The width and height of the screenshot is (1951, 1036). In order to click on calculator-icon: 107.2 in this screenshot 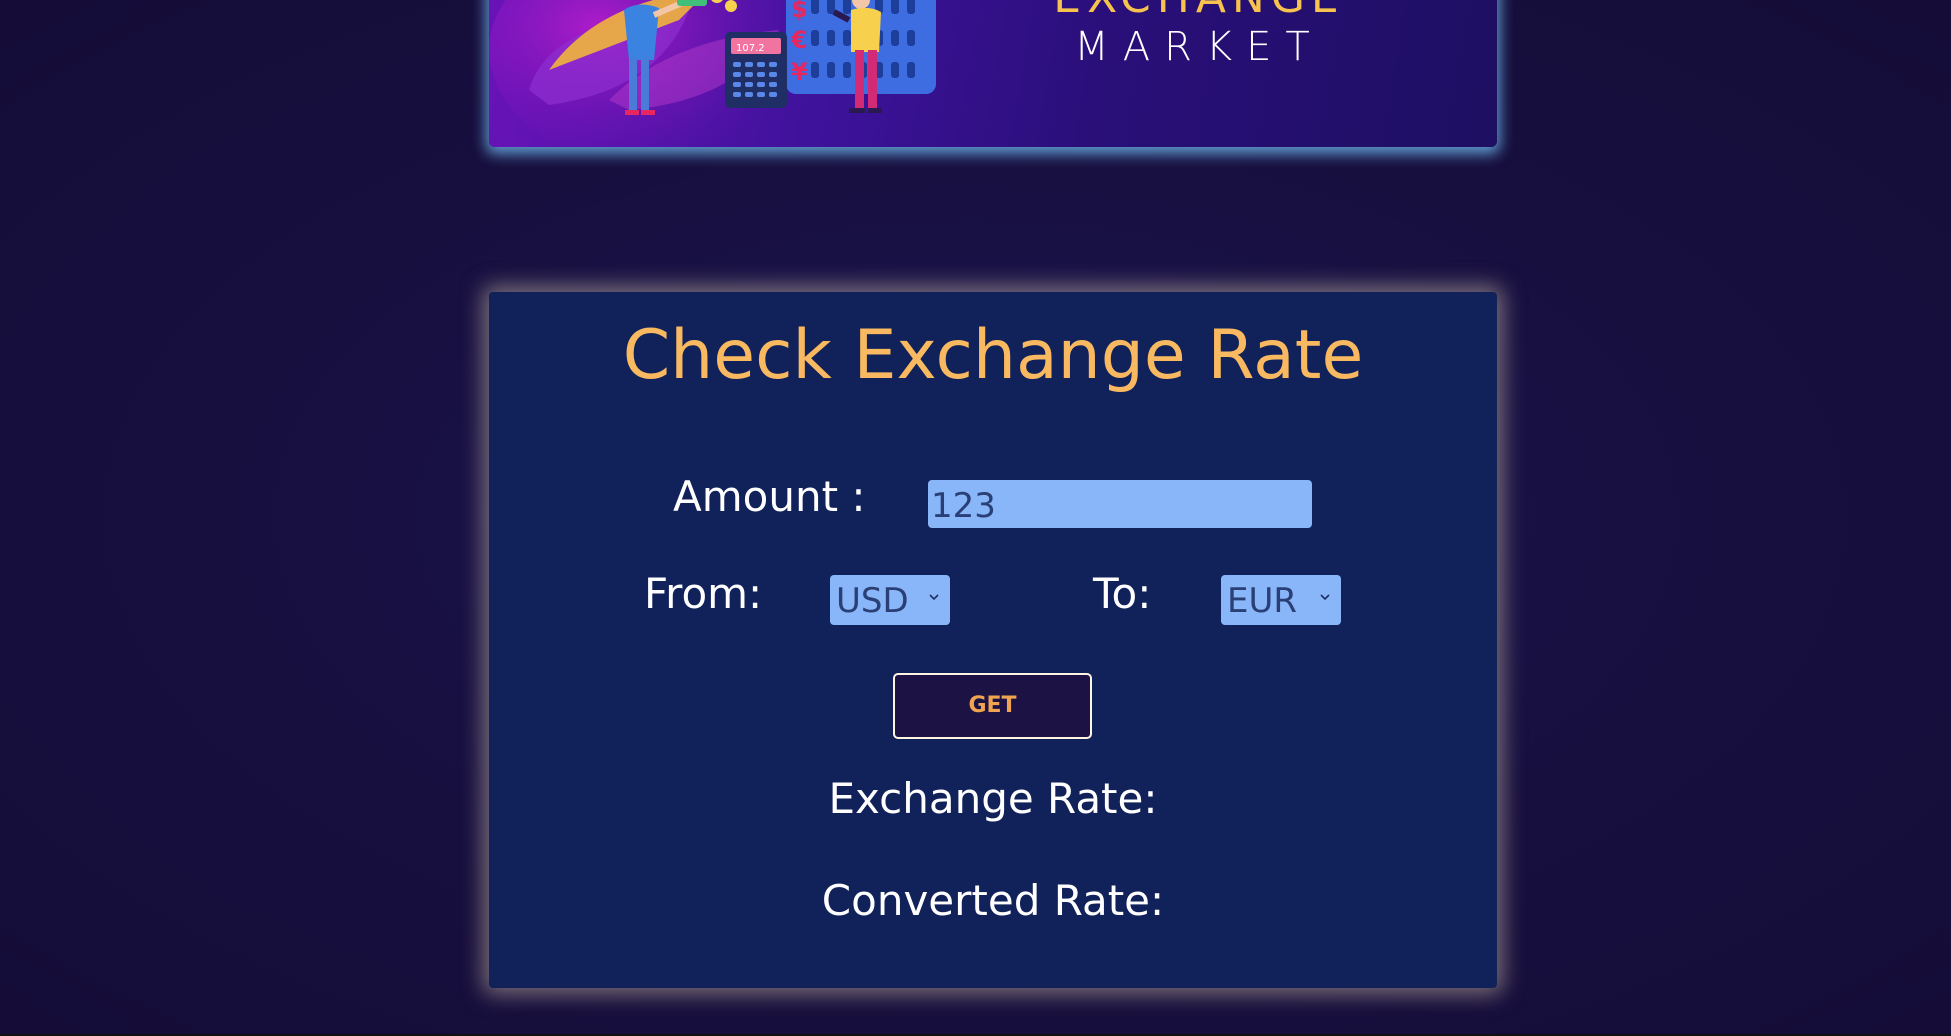, I will do `click(756, 70)`.